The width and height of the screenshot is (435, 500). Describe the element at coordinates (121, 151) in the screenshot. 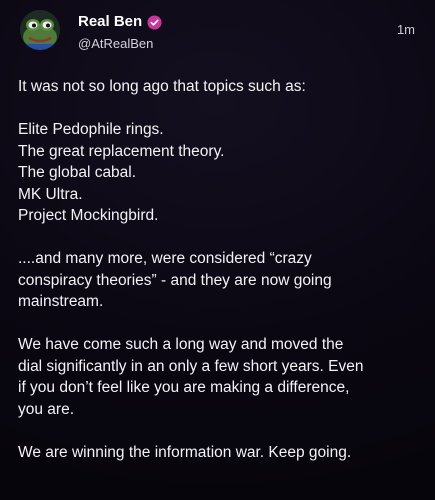

I see `body-line: The great replacement theory.` at that location.